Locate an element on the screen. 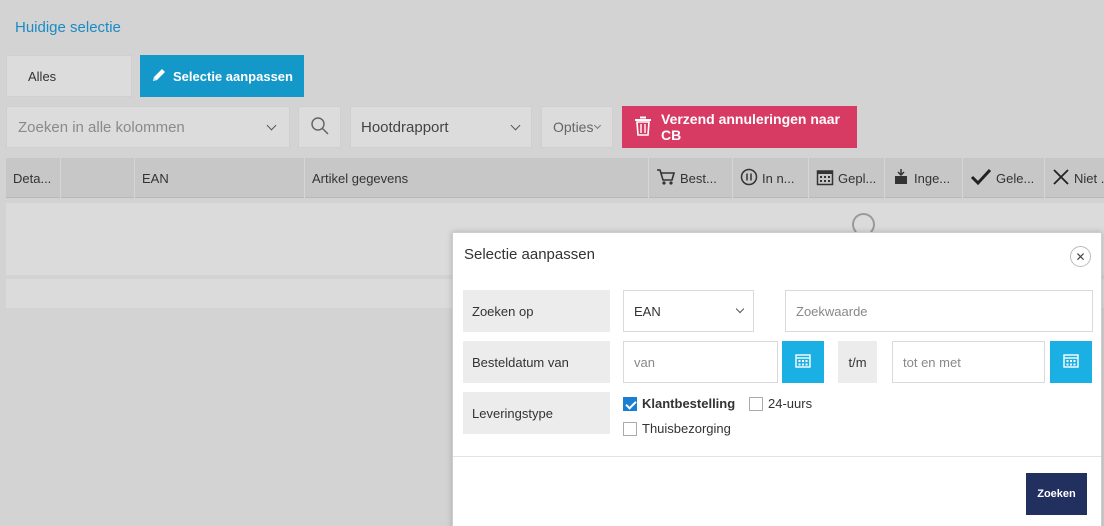 This screenshot has height=526, width=1104. delivery-type-label: Leveringstype is located at coordinates (536, 413).